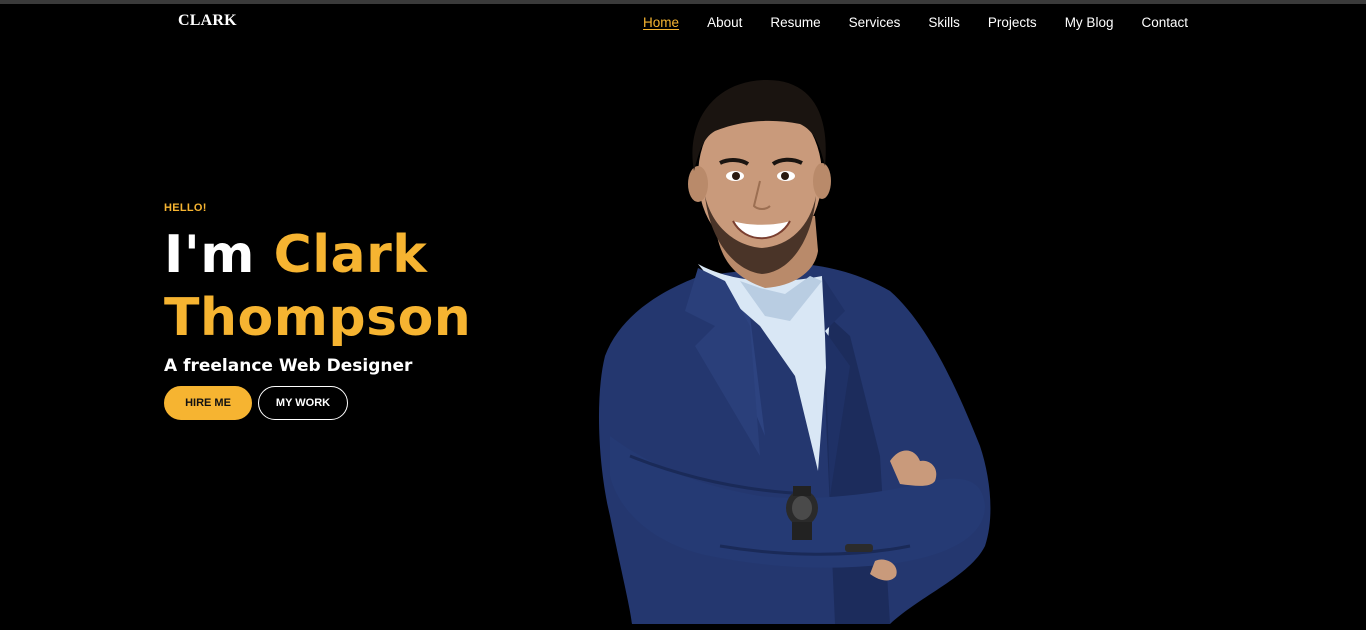 This screenshot has height=630, width=1366. Describe the element at coordinates (1012, 23) in the screenshot. I see `nav-projects: Projects` at that location.